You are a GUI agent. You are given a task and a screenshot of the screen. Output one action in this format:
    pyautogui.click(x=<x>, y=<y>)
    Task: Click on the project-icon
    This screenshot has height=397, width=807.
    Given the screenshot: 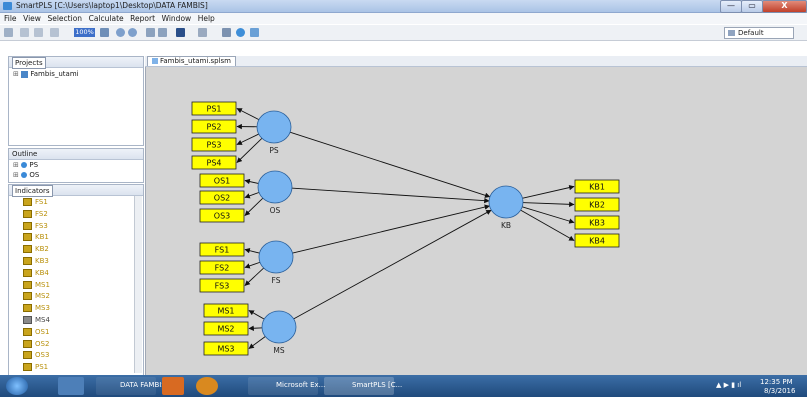 What is the action you would take?
    pyautogui.click(x=25, y=74)
    